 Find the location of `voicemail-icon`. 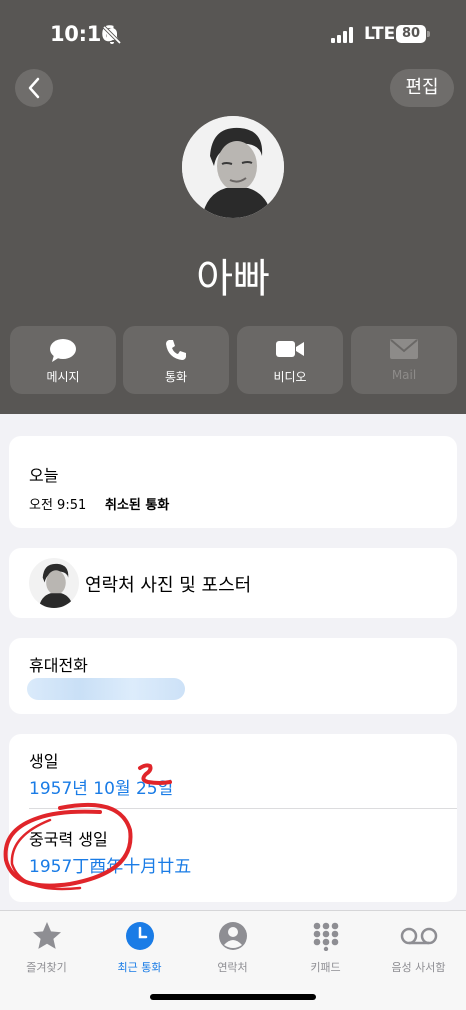

voicemail-icon is located at coordinates (418, 936).